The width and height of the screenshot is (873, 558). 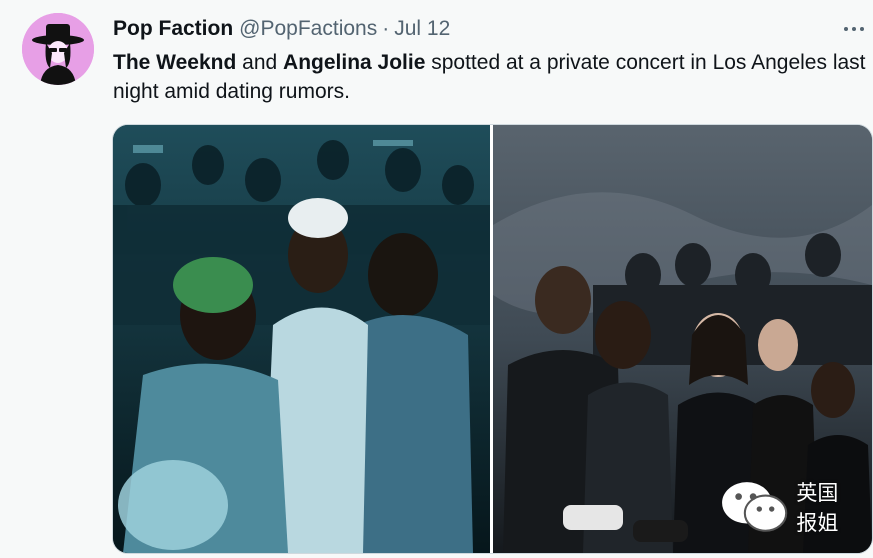 What do you see at coordinates (260, 62) in the screenshot?
I see `tweet-text-connector: and` at bounding box center [260, 62].